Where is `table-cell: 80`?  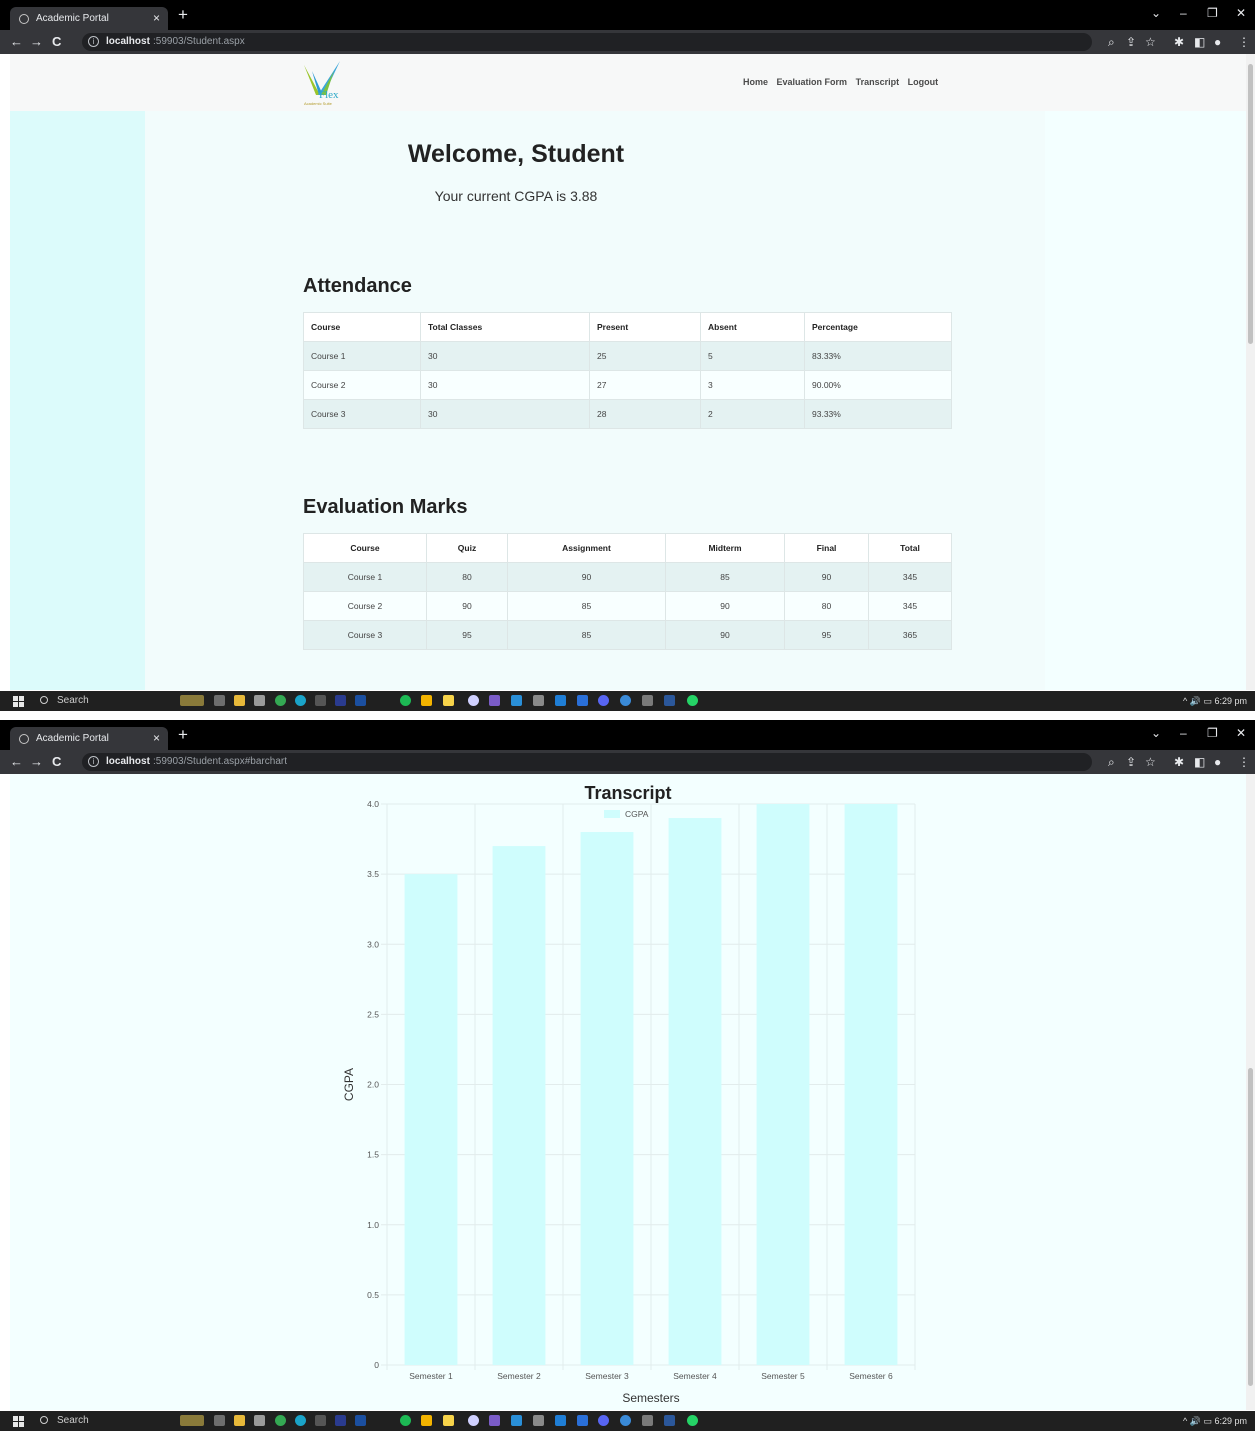 table-cell: 80 is located at coordinates (826, 606).